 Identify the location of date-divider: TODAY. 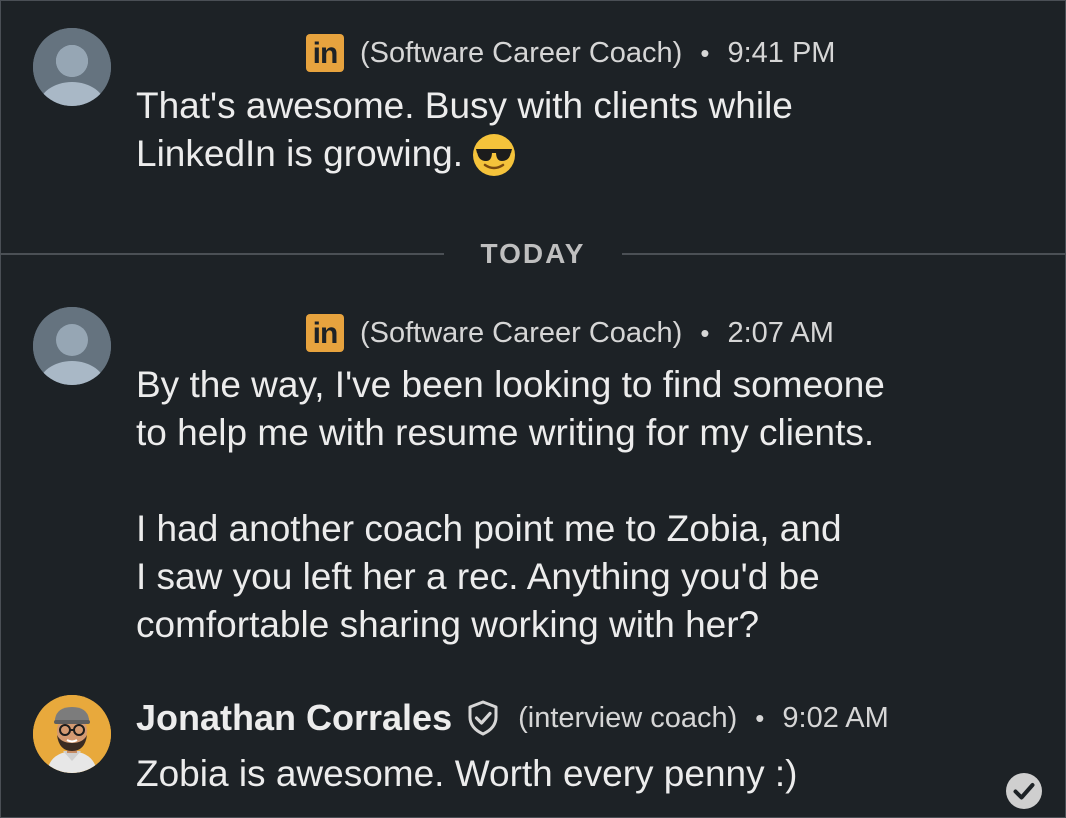
(533, 254).